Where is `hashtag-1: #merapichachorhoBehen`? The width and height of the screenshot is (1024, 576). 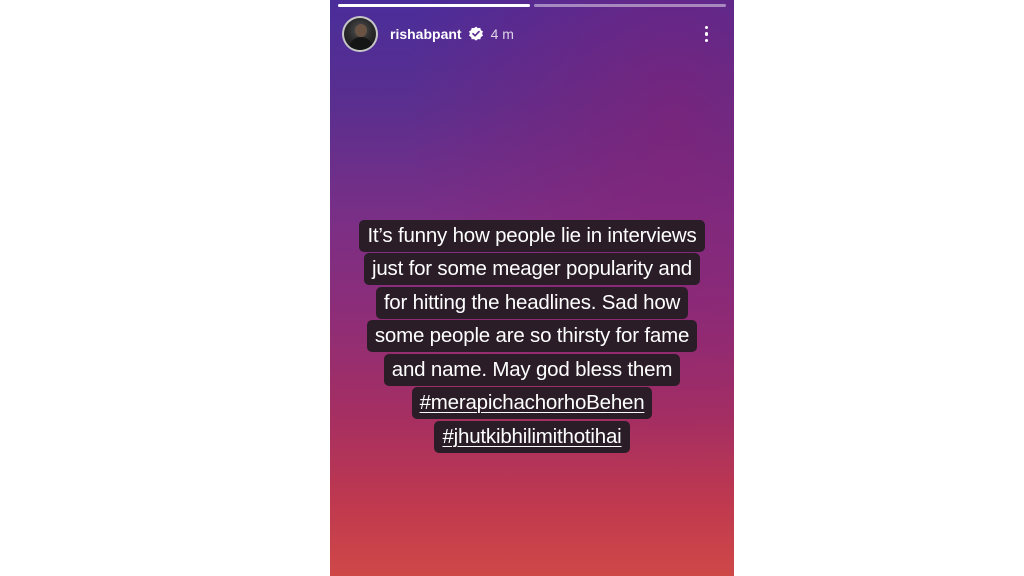 hashtag-1: #merapichachorhoBehen is located at coordinates (532, 403).